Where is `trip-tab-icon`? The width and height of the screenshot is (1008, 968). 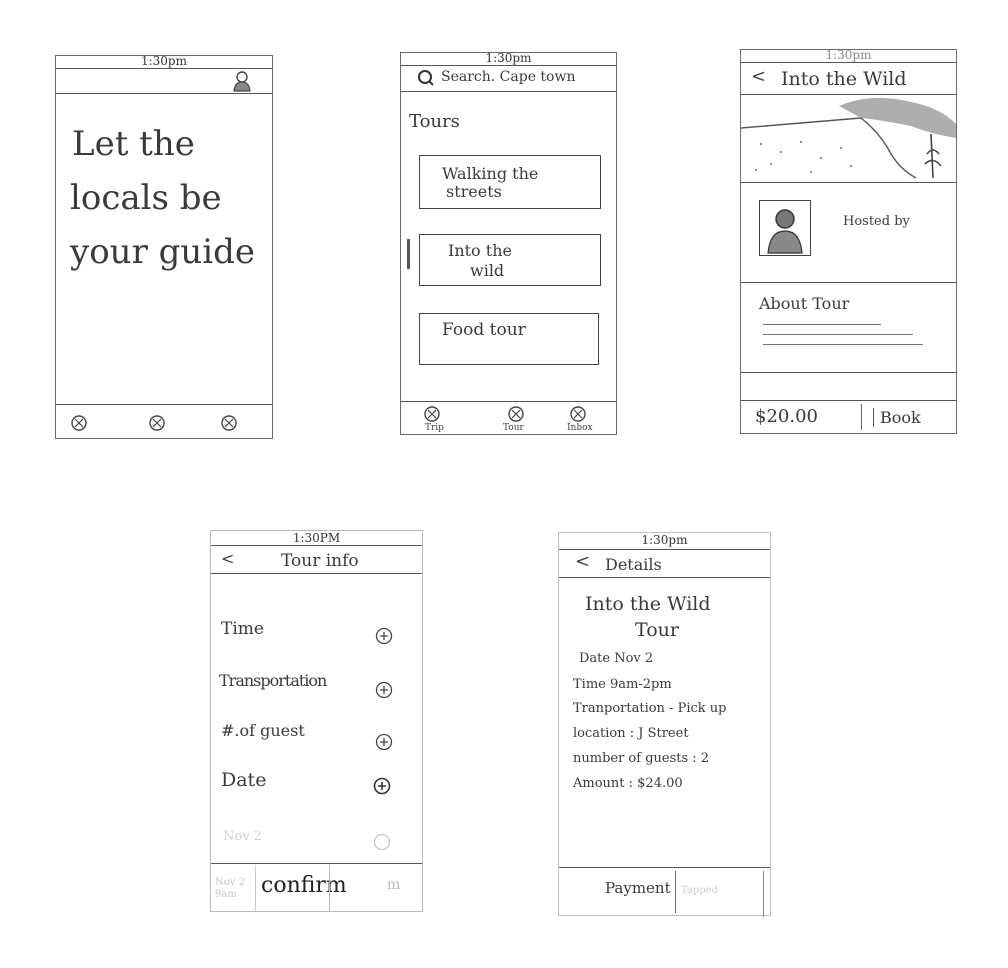
trip-tab-icon is located at coordinates (432, 414).